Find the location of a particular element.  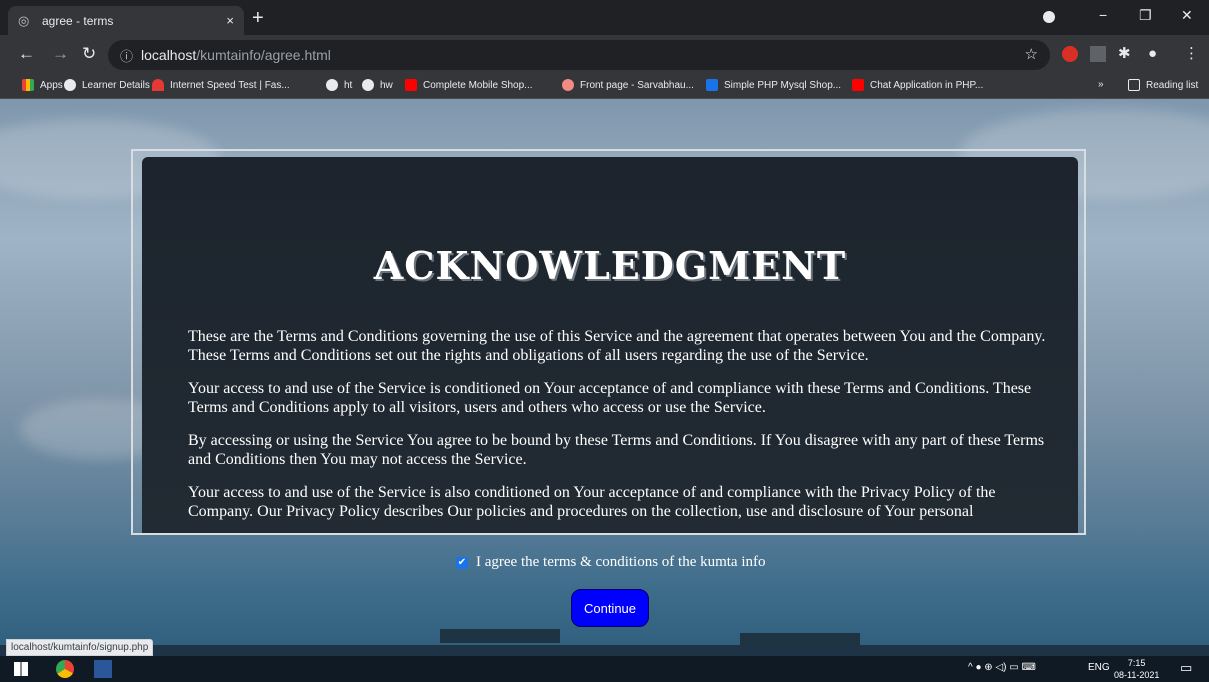

page-title: ACKNOWLEDGMENT is located at coordinates (610, 265).